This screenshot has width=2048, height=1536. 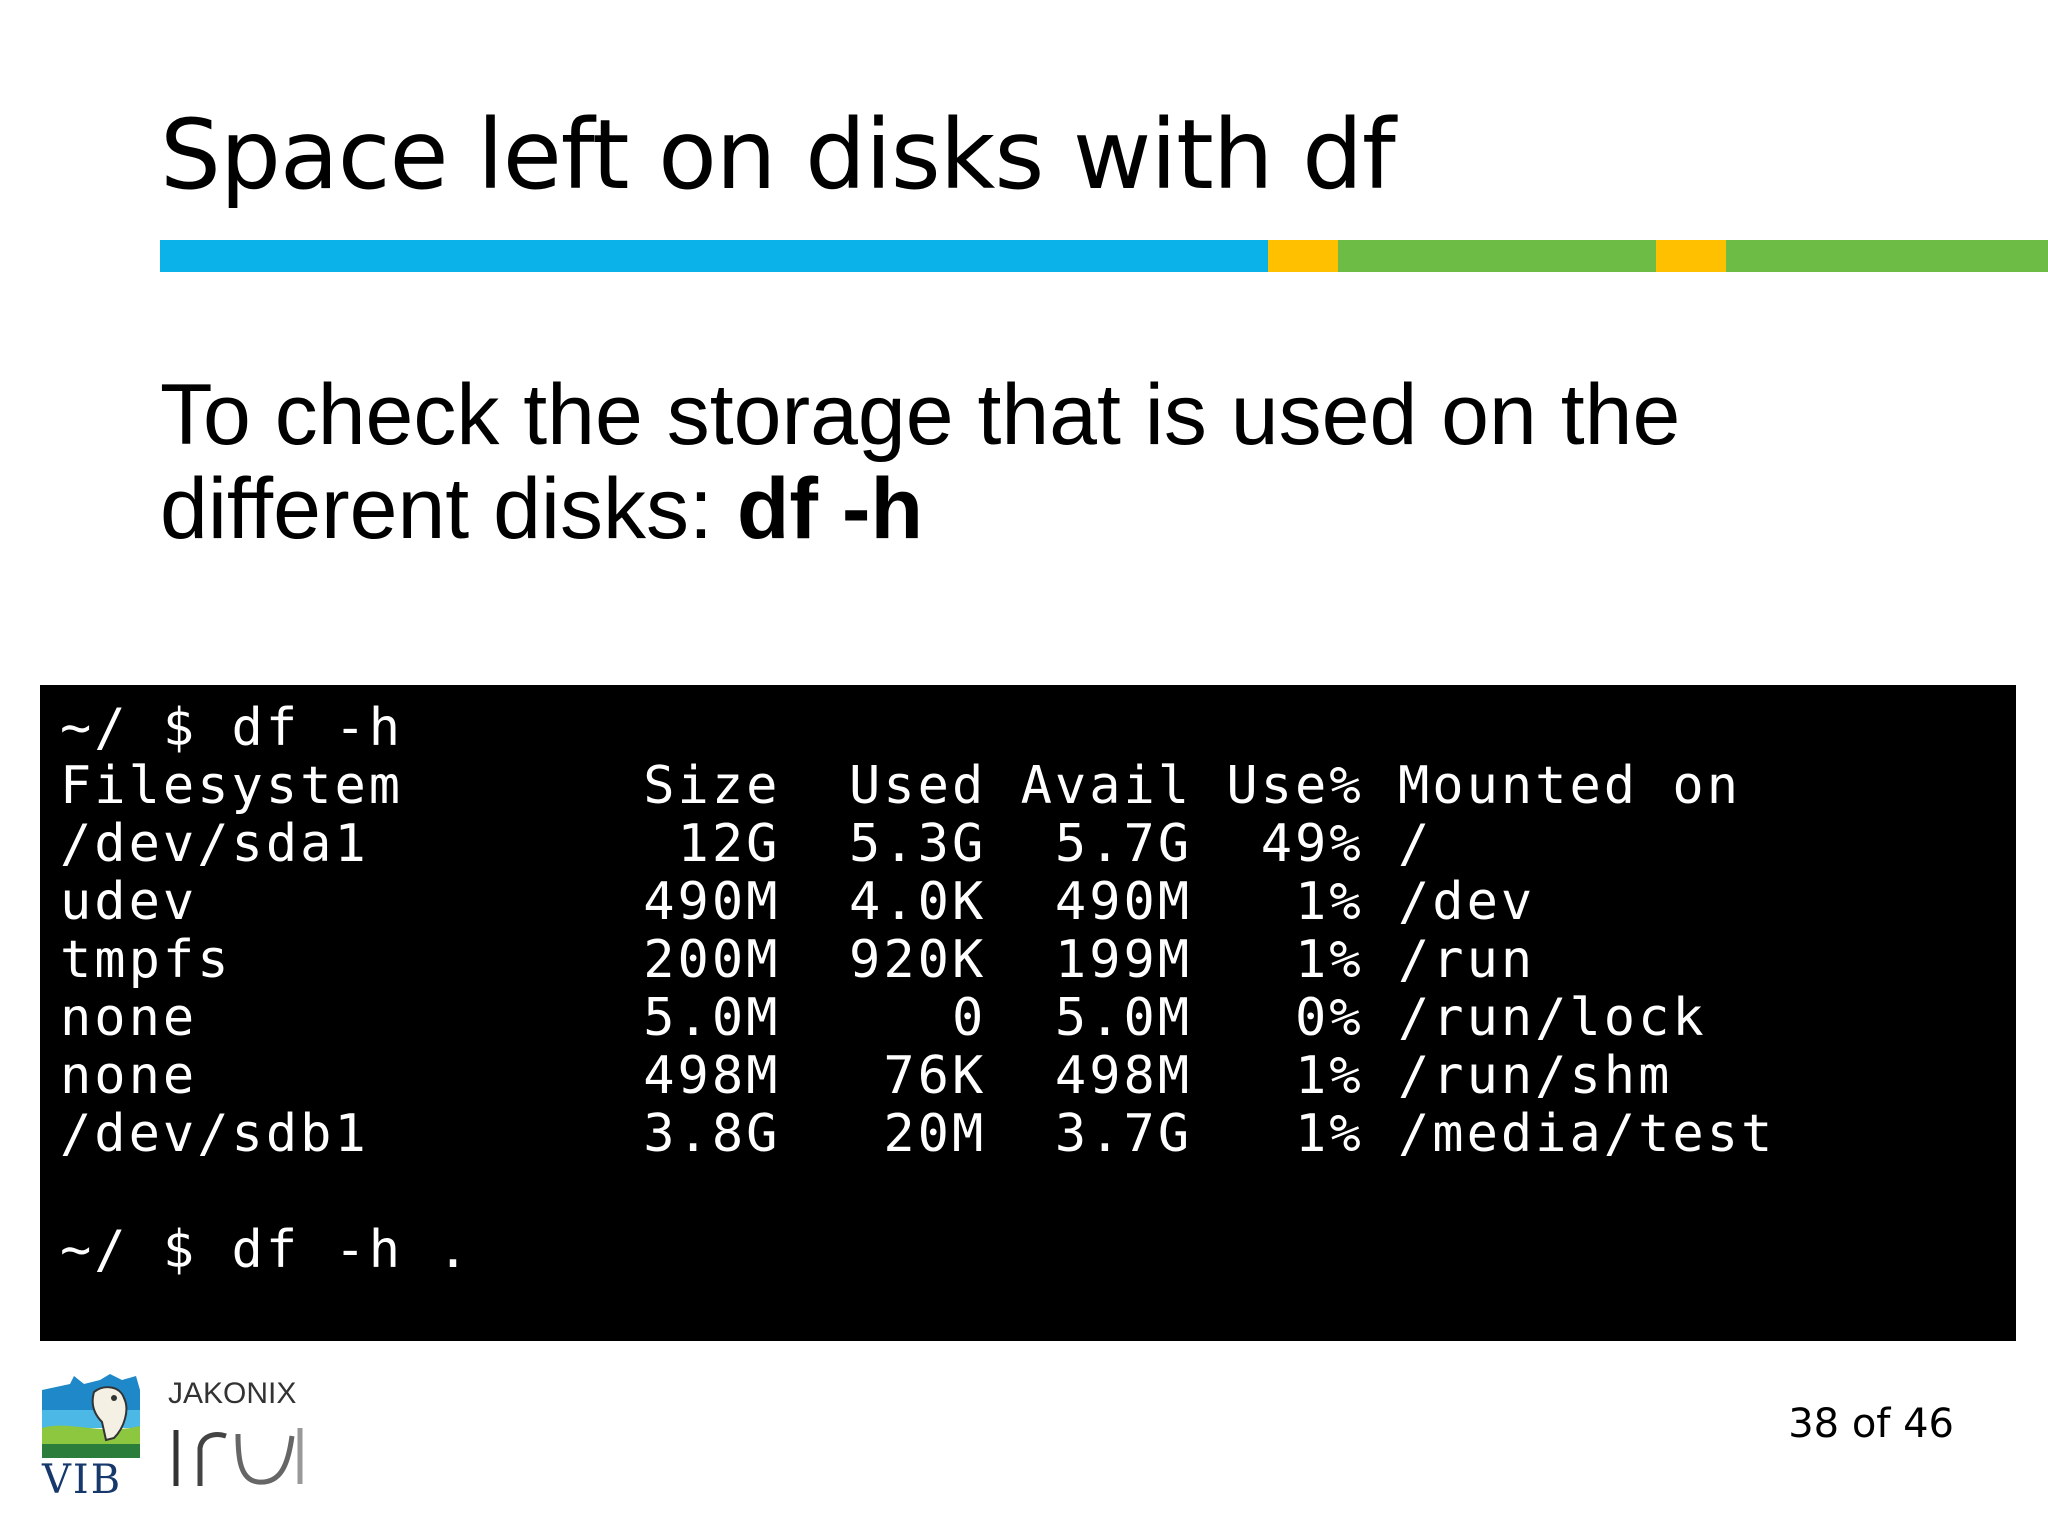 I want to click on vib-logo-text: VIB, so click(x=82, y=1480).